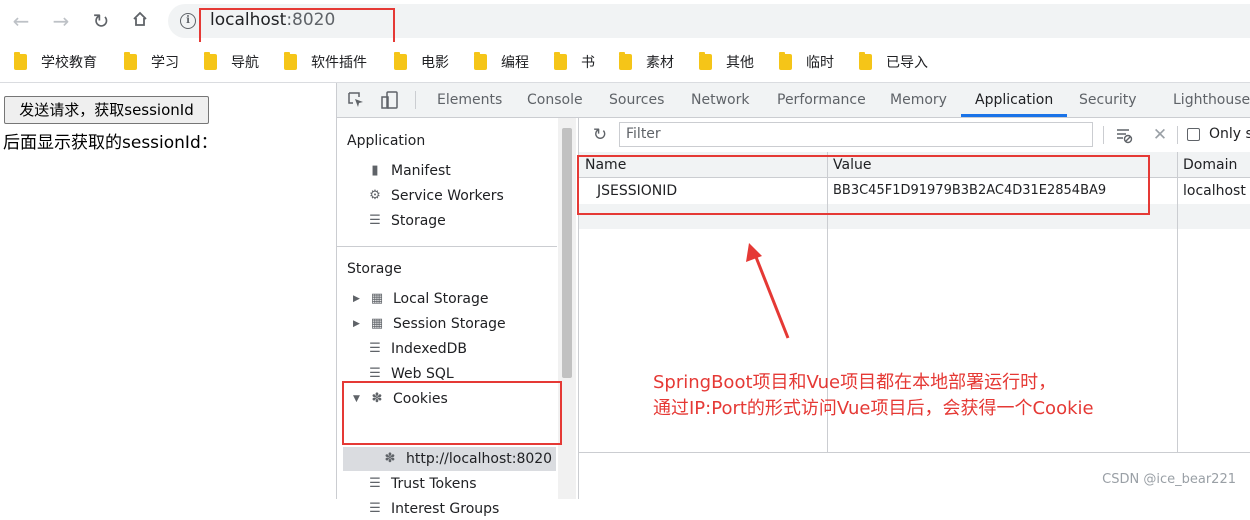  What do you see at coordinates (1214, 191) in the screenshot?
I see `cookie-domain-cell: localhost` at bounding box center [1214, 191].